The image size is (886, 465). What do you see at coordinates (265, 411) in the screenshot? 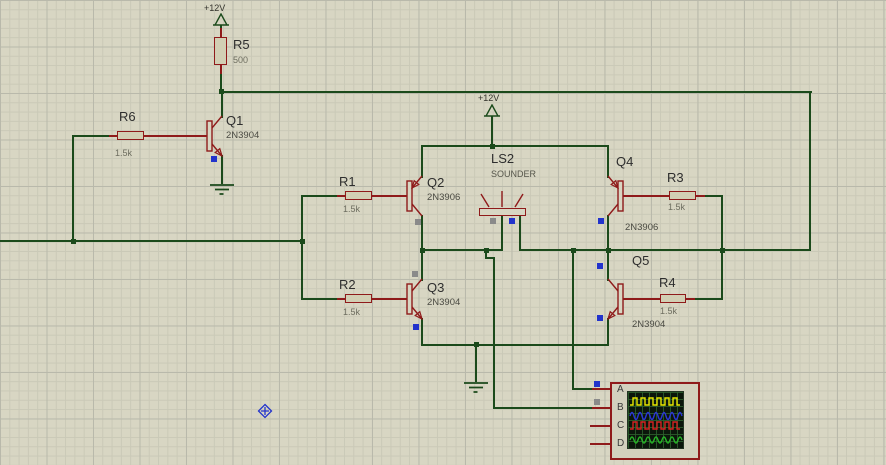
I see `origin-marker-icon` at bounding box center [265, 411].